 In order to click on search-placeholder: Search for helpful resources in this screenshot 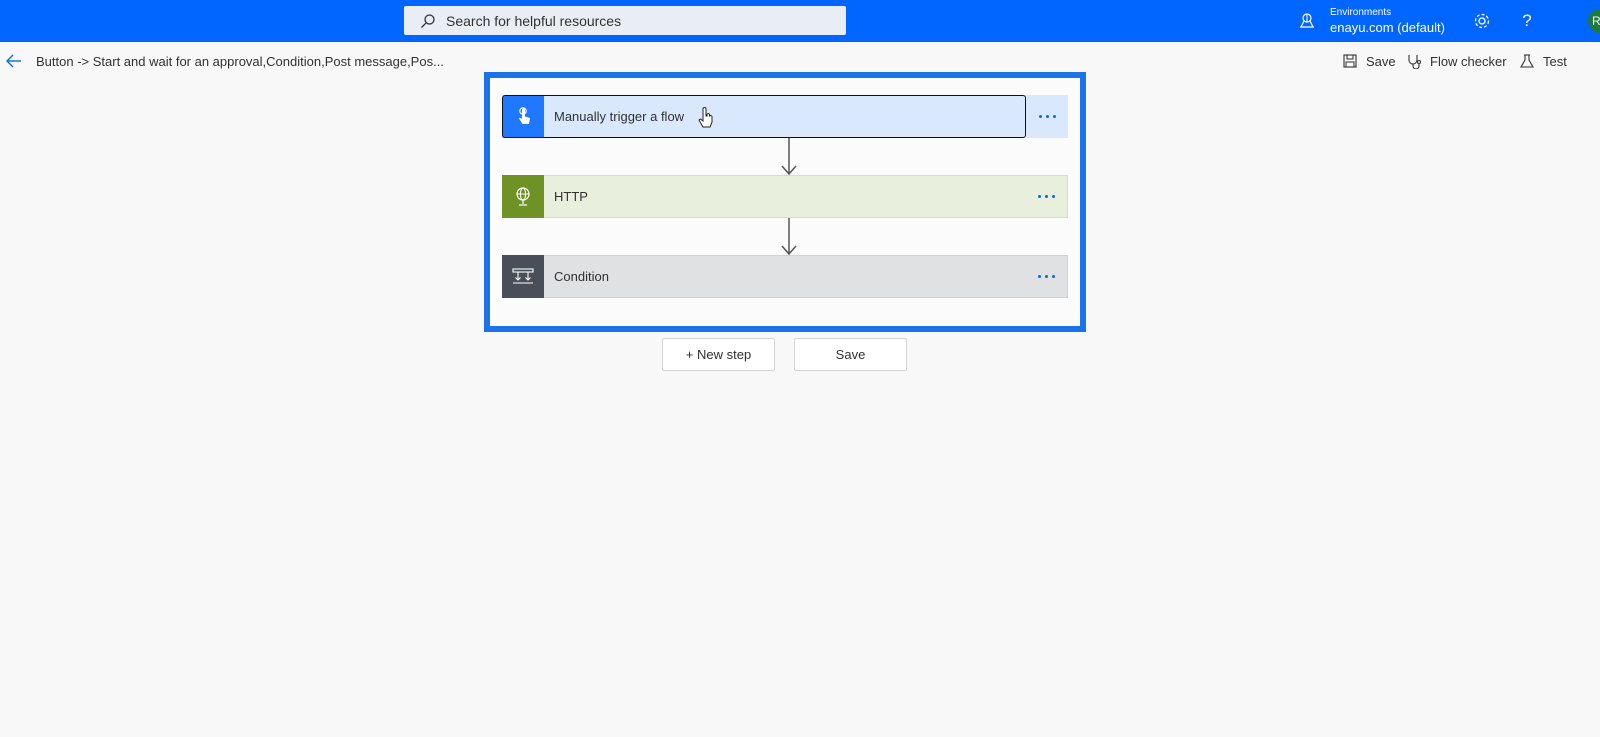, I will do `click(534, 20)`.